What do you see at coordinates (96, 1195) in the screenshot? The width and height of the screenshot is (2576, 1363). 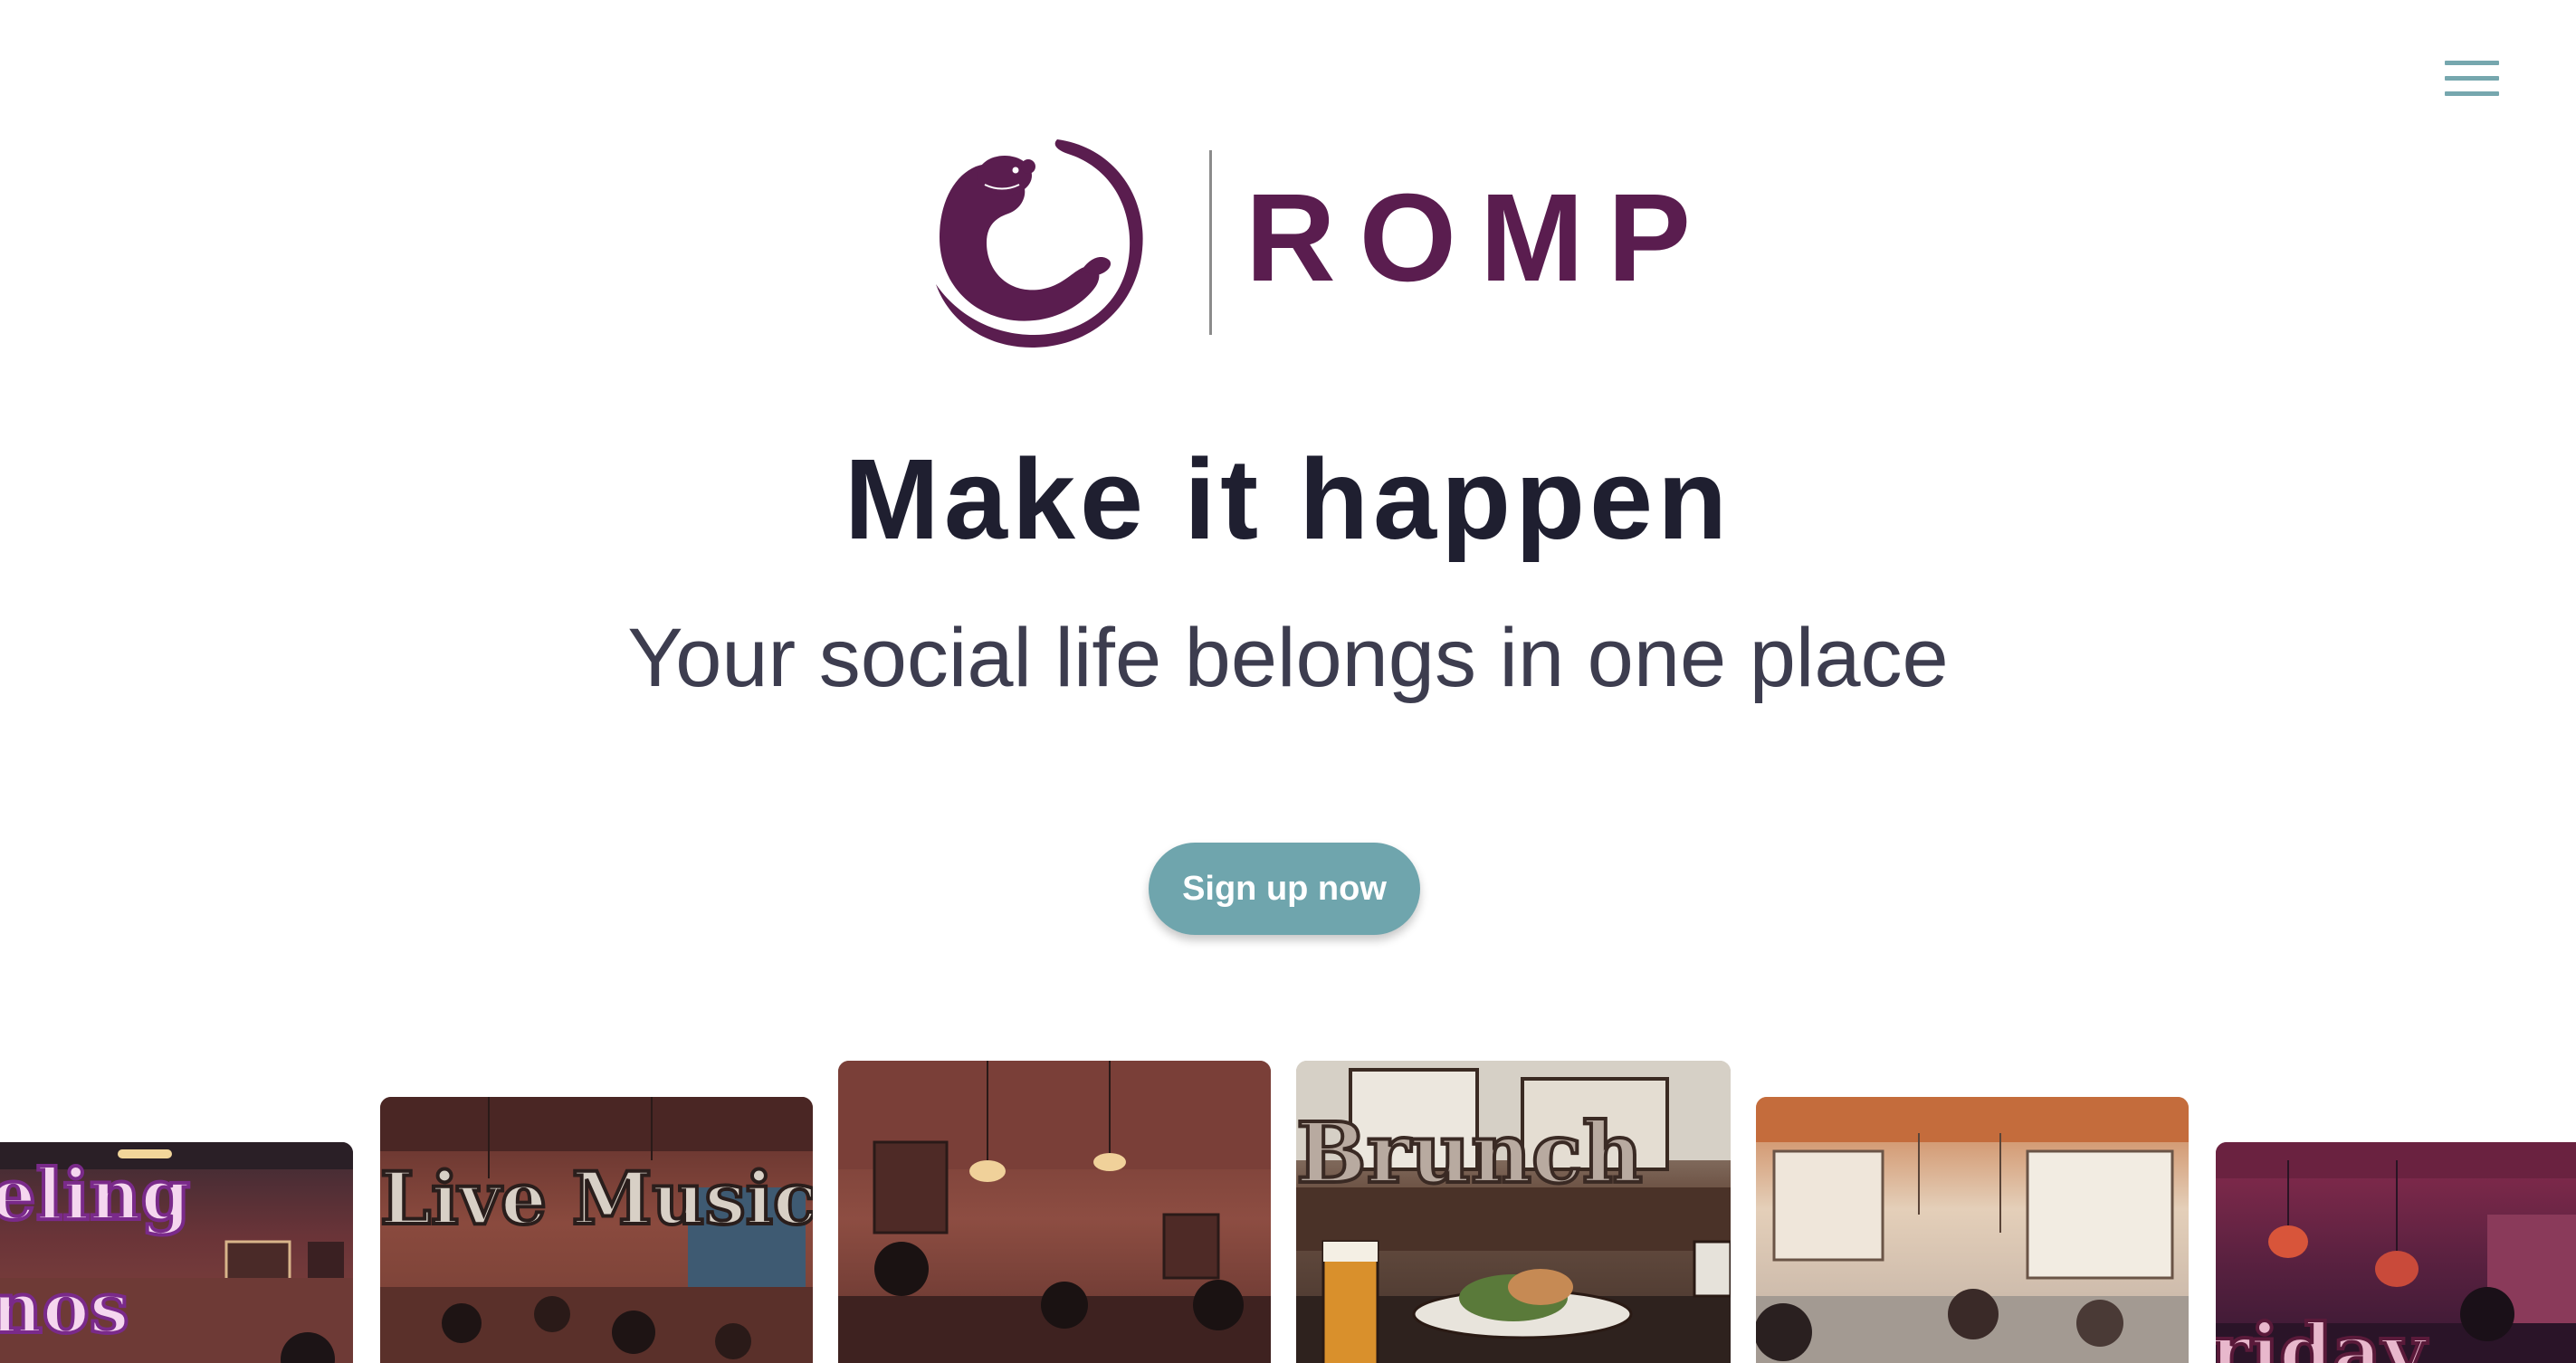 I see `card-title: eling` at bounding box center [96, 1195].